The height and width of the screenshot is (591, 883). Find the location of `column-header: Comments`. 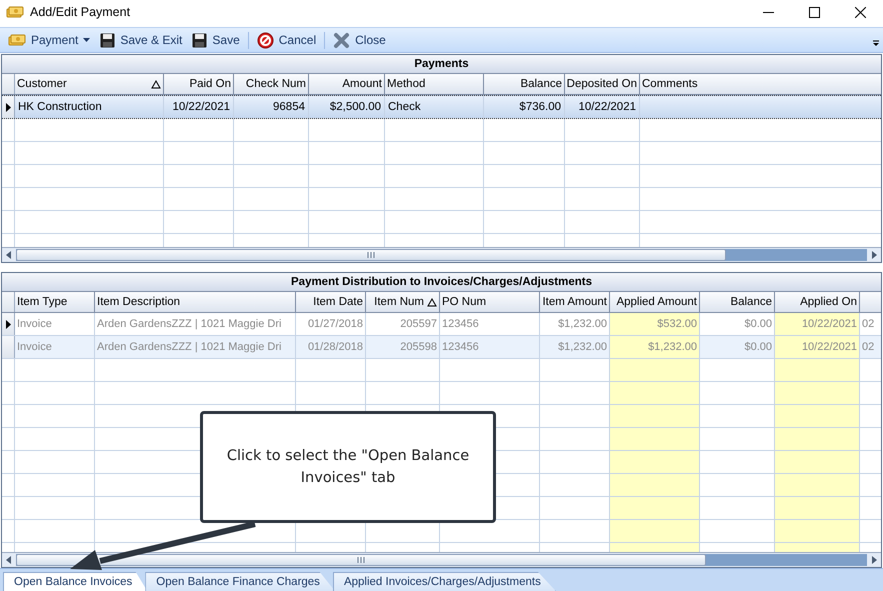

column-header: Comments is located at coordinates (761, 84).